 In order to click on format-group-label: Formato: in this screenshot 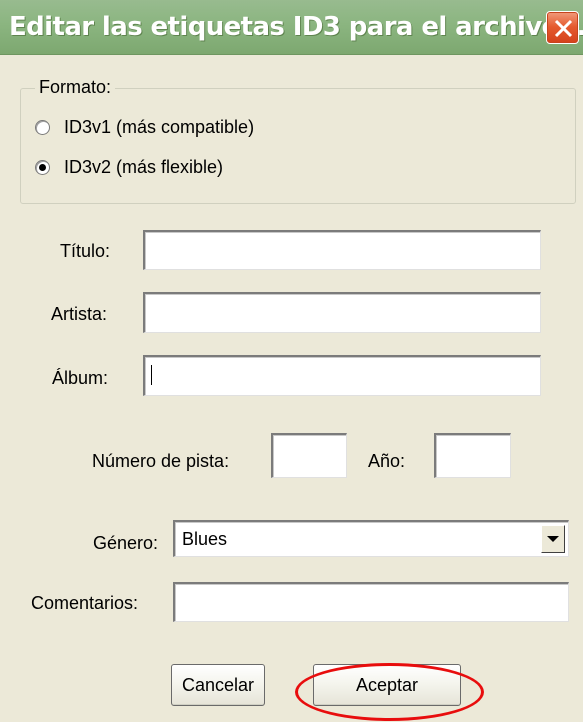, I will do `click(75, 87)`.